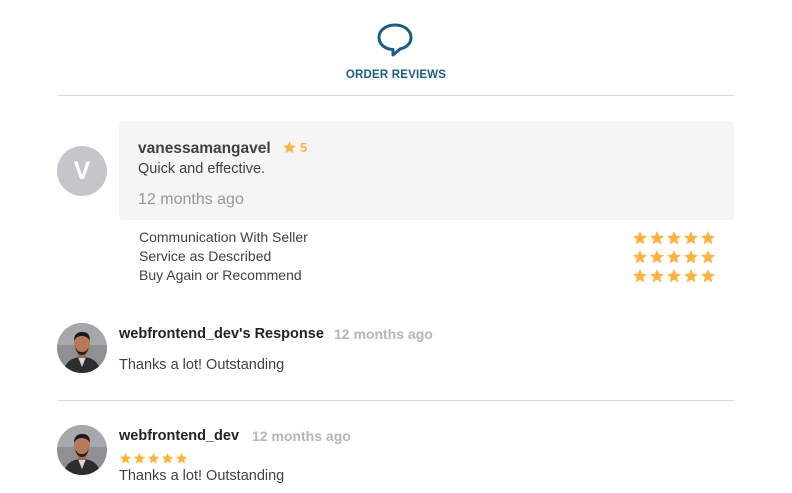 The image size is (792, 493). What do you see at coordinates (221, 334) in the screenshot?
I see `response-author: webfrontend_dev's Response` at bounding box center [221, 334].